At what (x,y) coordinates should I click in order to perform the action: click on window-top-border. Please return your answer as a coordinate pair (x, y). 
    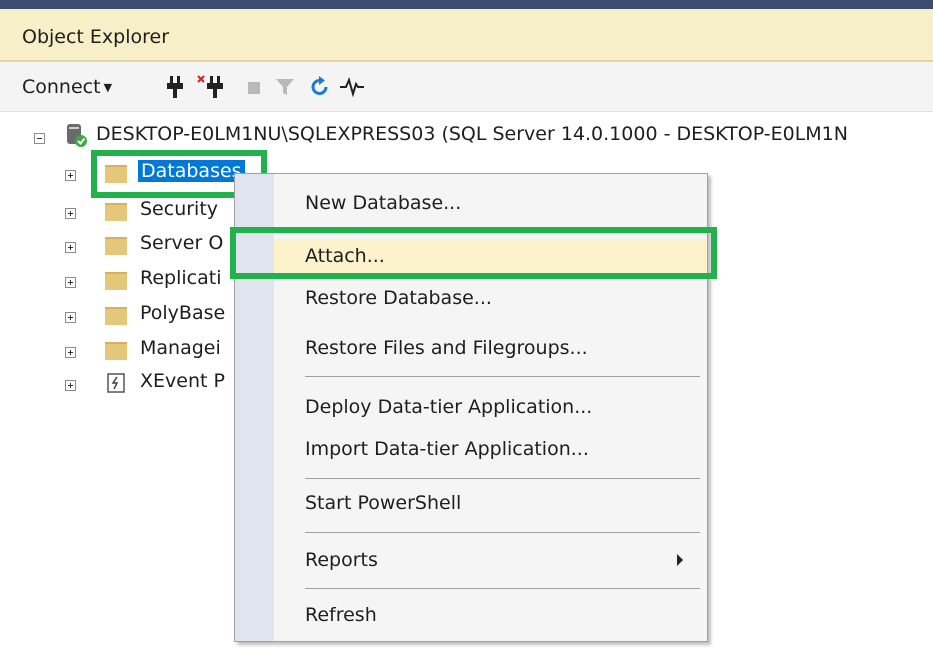
    Looking at the image, I should click on (466, 4).